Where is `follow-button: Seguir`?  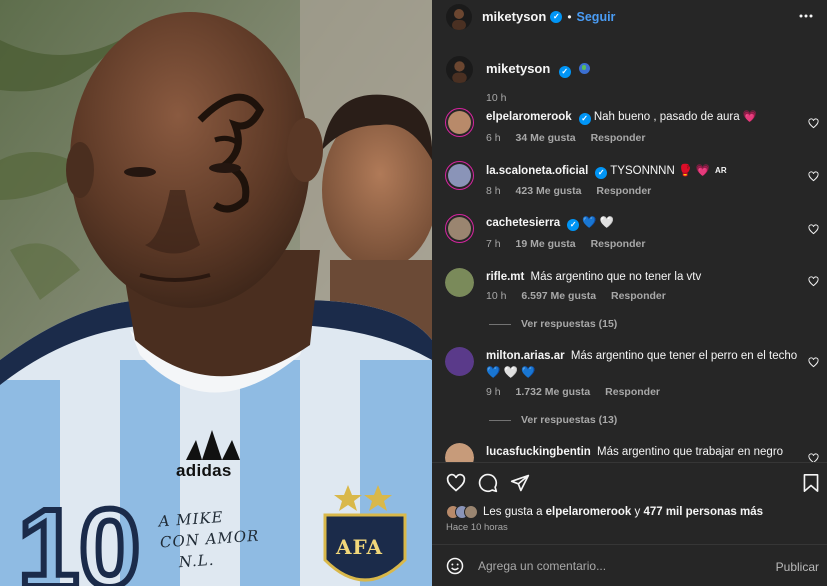 follow-button: Seguir is located at coordinates (596, 17).